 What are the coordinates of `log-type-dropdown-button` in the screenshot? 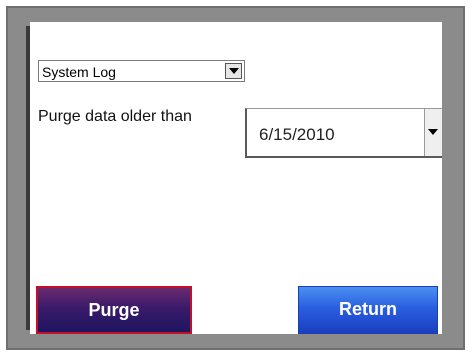 It's located at (233, 71).